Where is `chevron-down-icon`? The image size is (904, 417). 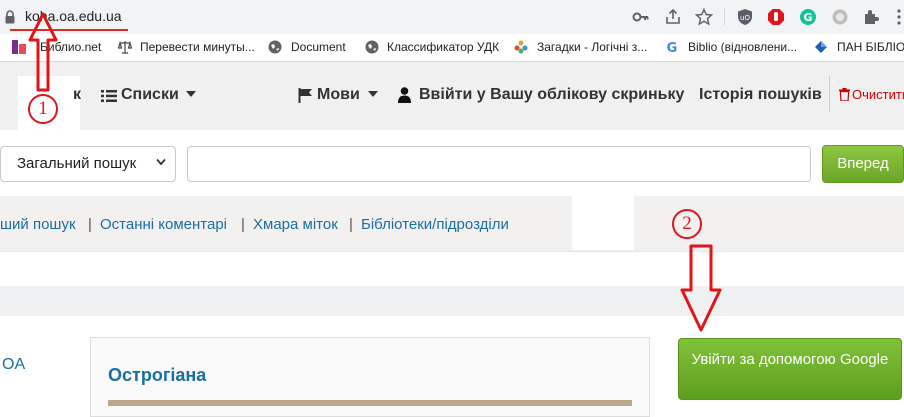 chevron-down-icon is located at coordinates (161, 162).